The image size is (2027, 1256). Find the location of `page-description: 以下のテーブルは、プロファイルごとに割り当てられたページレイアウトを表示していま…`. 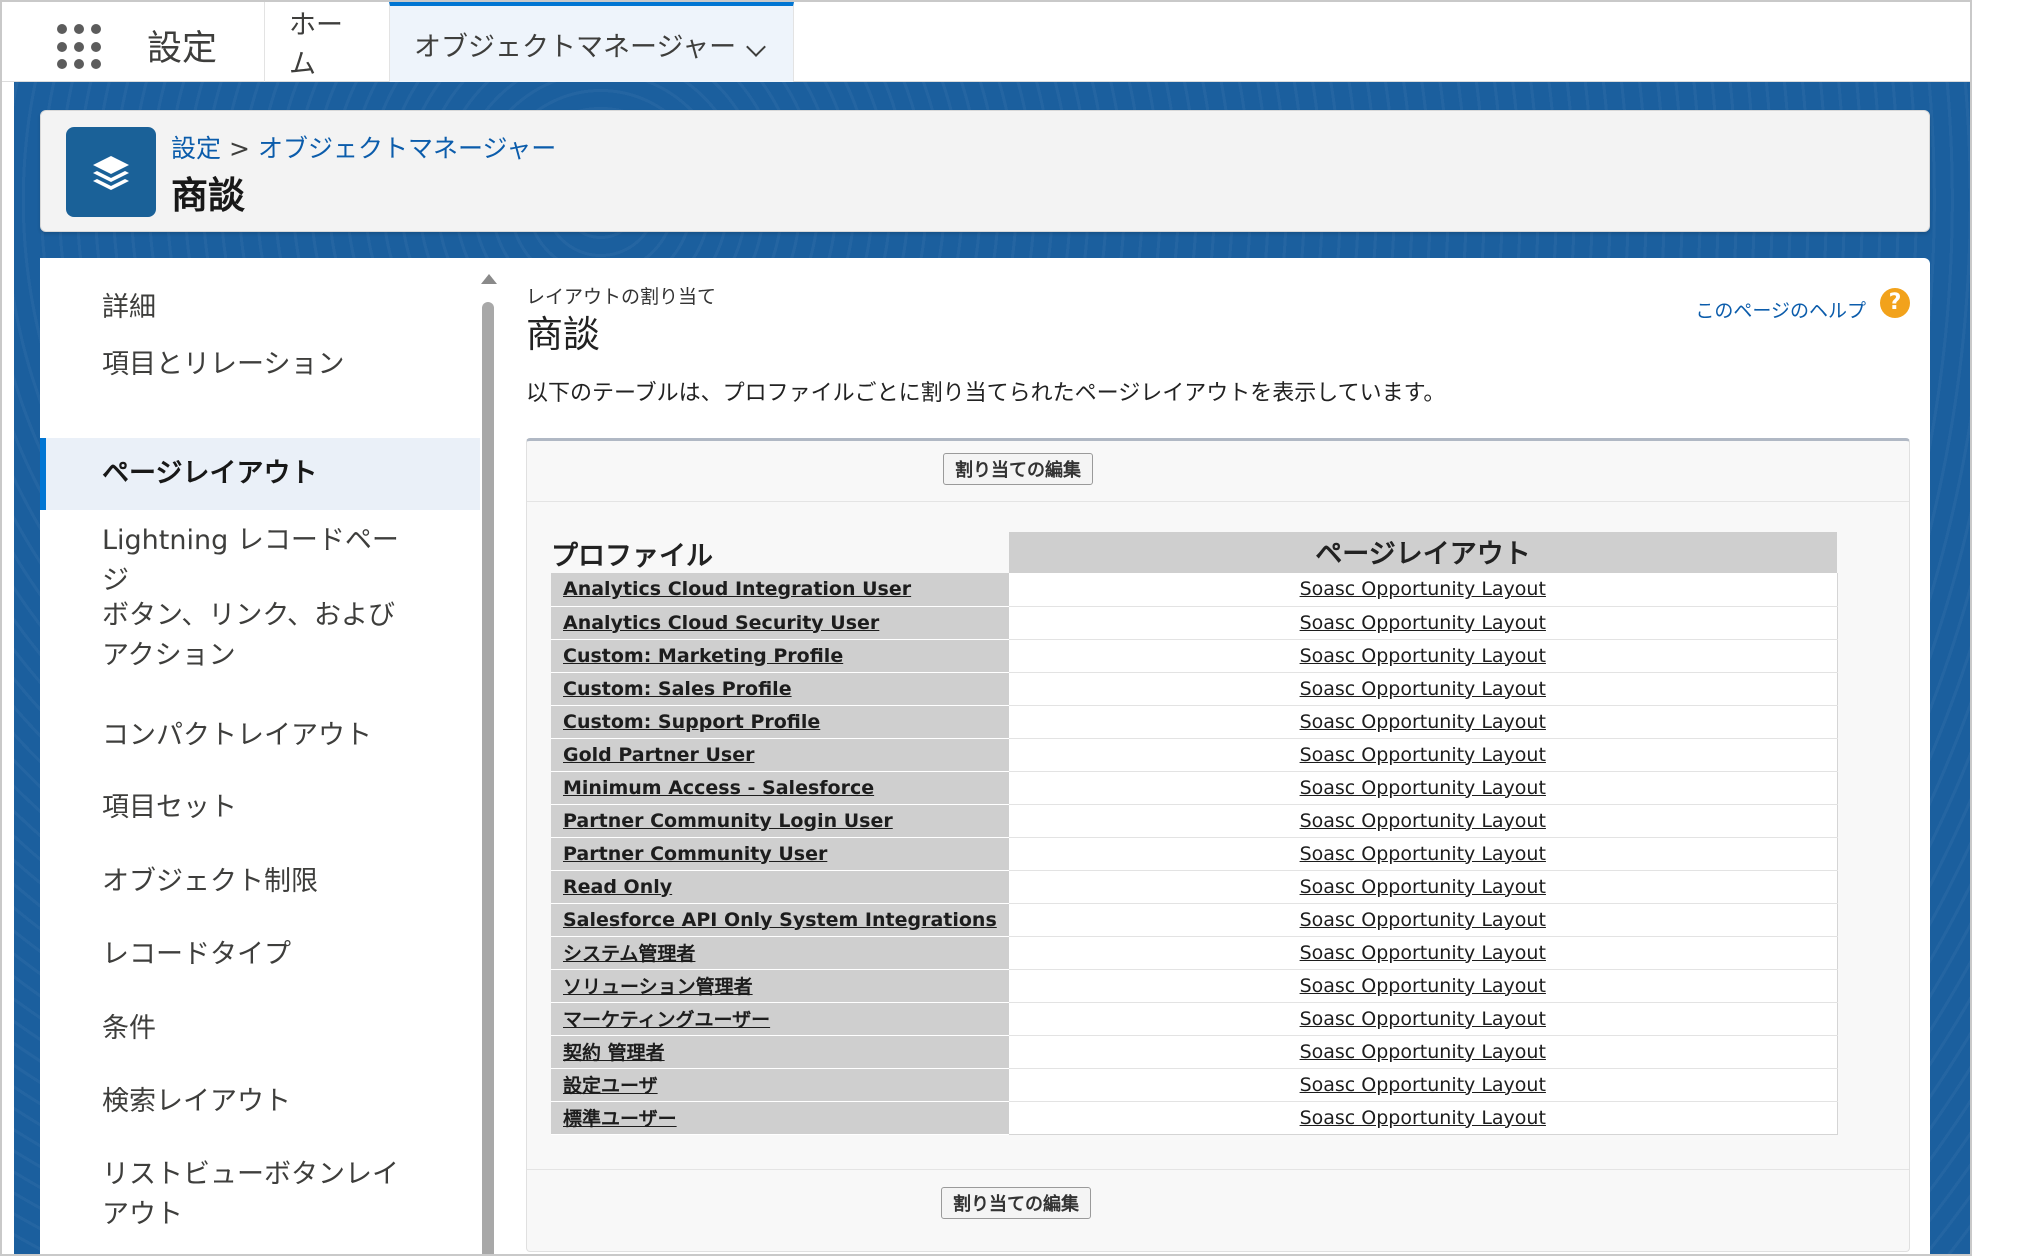

page-description: 以下のテーブルは、プロファイルごとに割り当てられたページレイアウトを表示していま… is located at coordinates (986, 393).